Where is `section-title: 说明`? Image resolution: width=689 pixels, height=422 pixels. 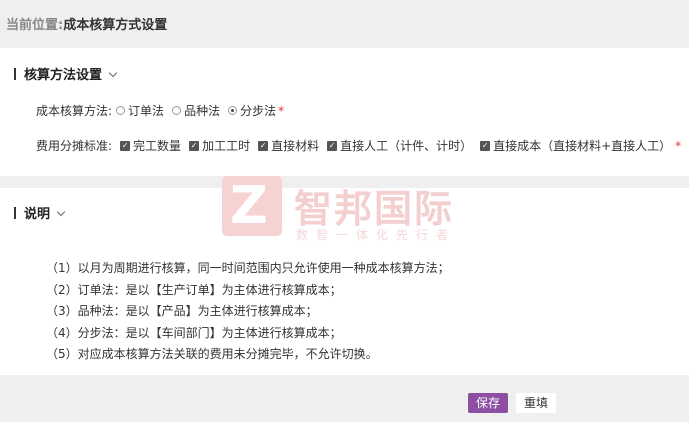 section-title: 说明 is located at coordinates (37, 214).